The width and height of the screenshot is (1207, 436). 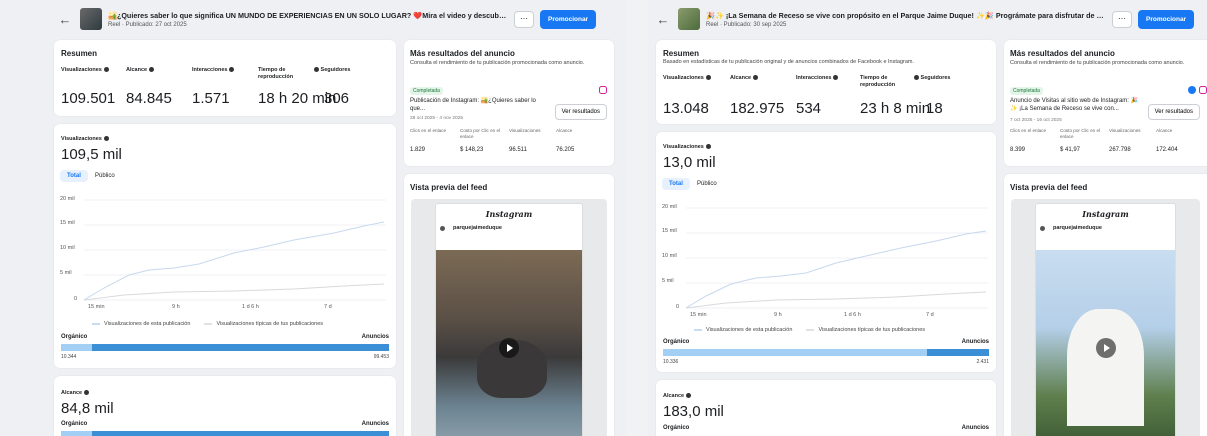 What do you see at coordinates (565, 150) in the screenshot?
I see `stat-value: 76.205` at bounding box center [565, 150].